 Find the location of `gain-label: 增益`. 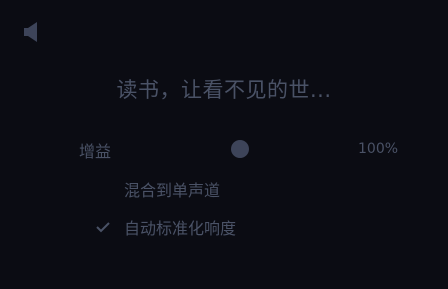

gain-label: 增益 is located at coordinates (95, 151).